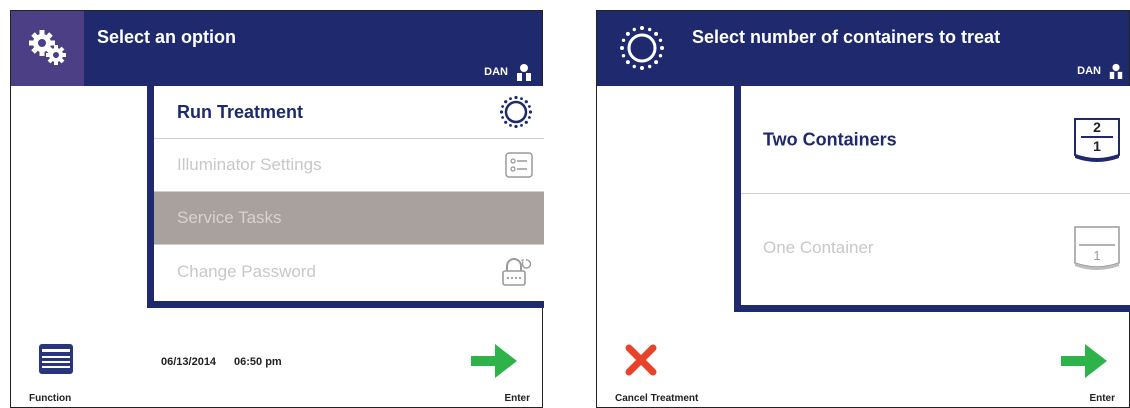  Describe the element at coordinates (276, 48) in the screenshot. I see `header-bar: Select an option DAN` at that location.